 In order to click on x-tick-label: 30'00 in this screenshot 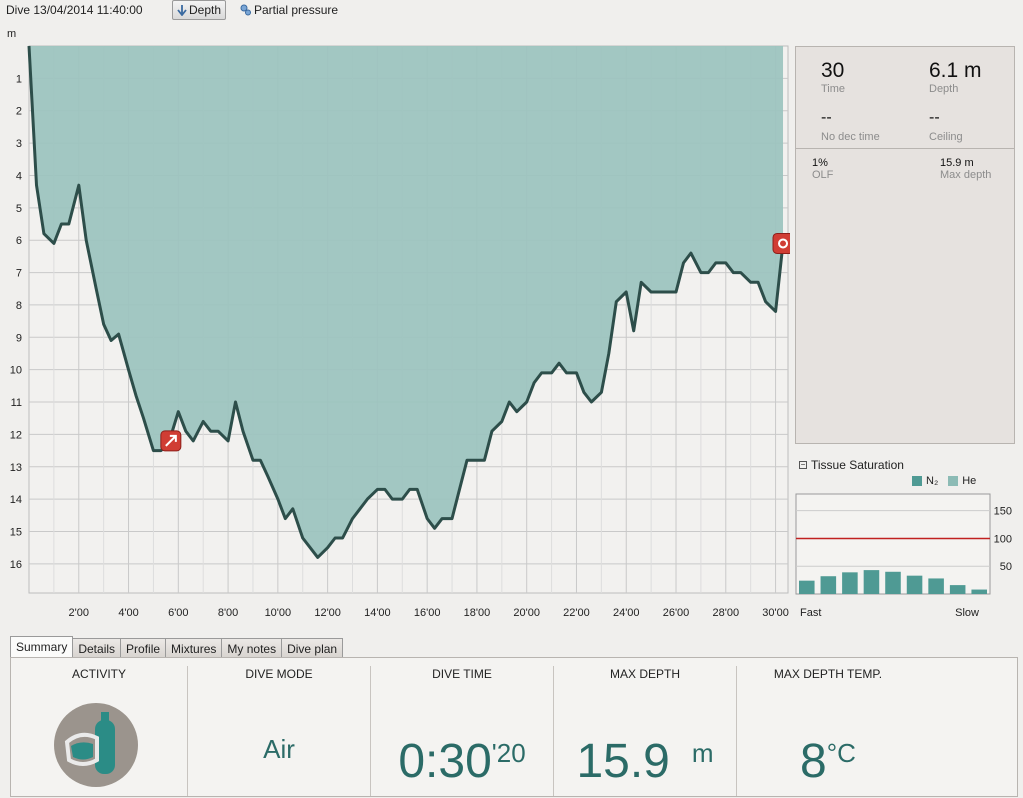, I will do `click(775, 613)`.